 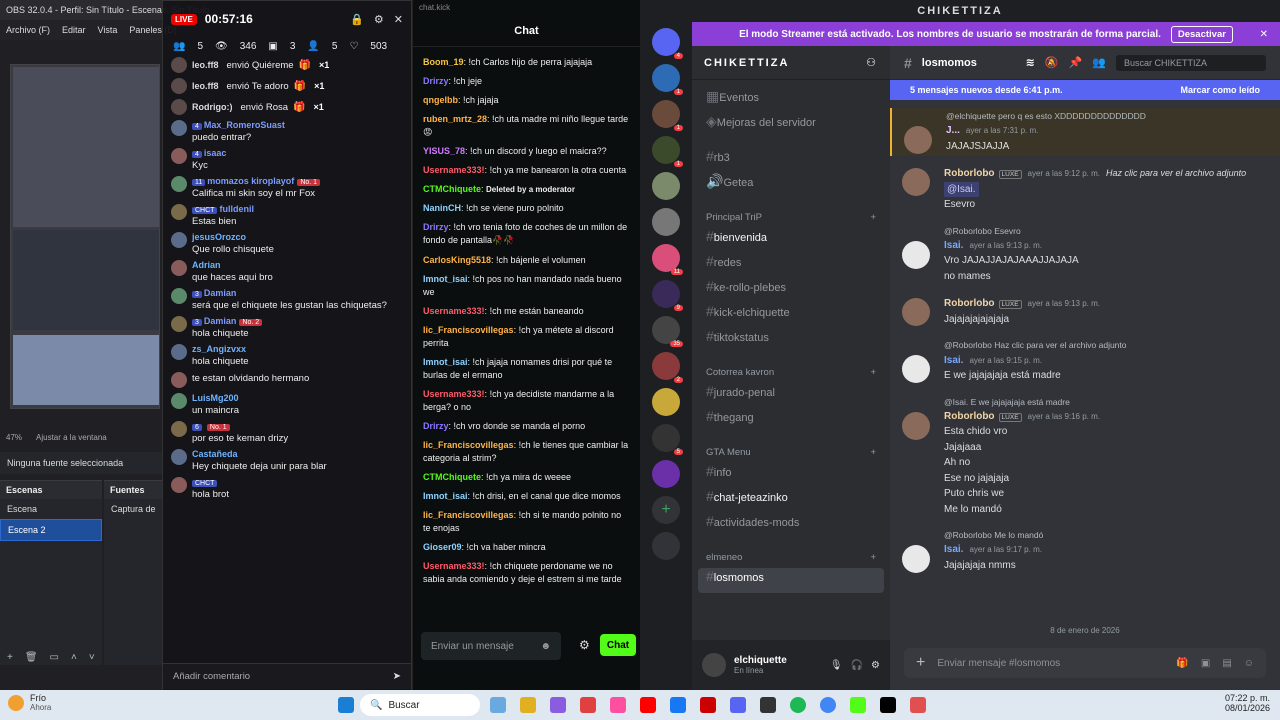 What do you see at coordinates (791, 525) in the screenshot?
I see `channel-item-actividades-mods: #actividades-mods` at bounding box center [791, 525].